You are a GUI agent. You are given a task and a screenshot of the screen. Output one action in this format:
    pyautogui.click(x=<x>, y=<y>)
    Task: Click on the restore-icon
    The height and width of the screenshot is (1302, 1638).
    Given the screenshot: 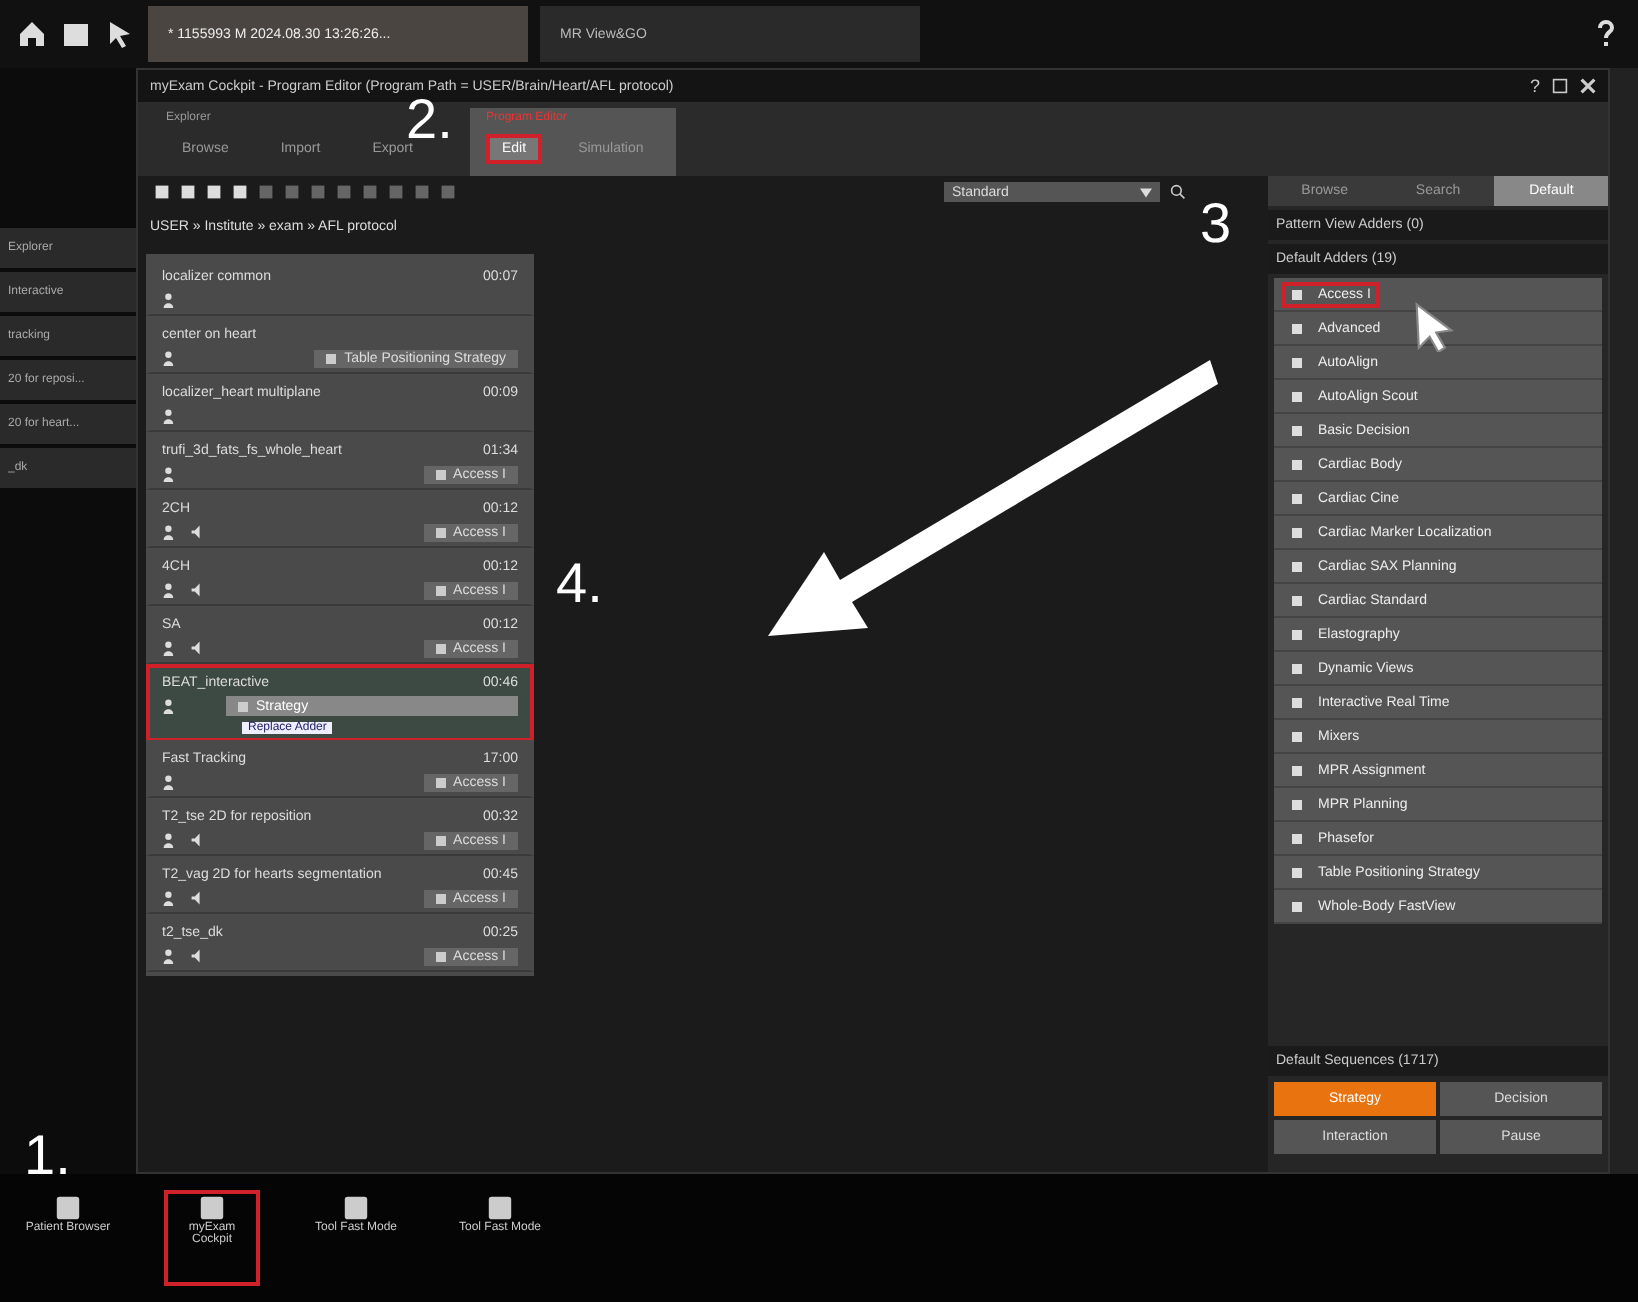 What is the action you would take?
    pyautogui.click(x=1560, y=86)
    